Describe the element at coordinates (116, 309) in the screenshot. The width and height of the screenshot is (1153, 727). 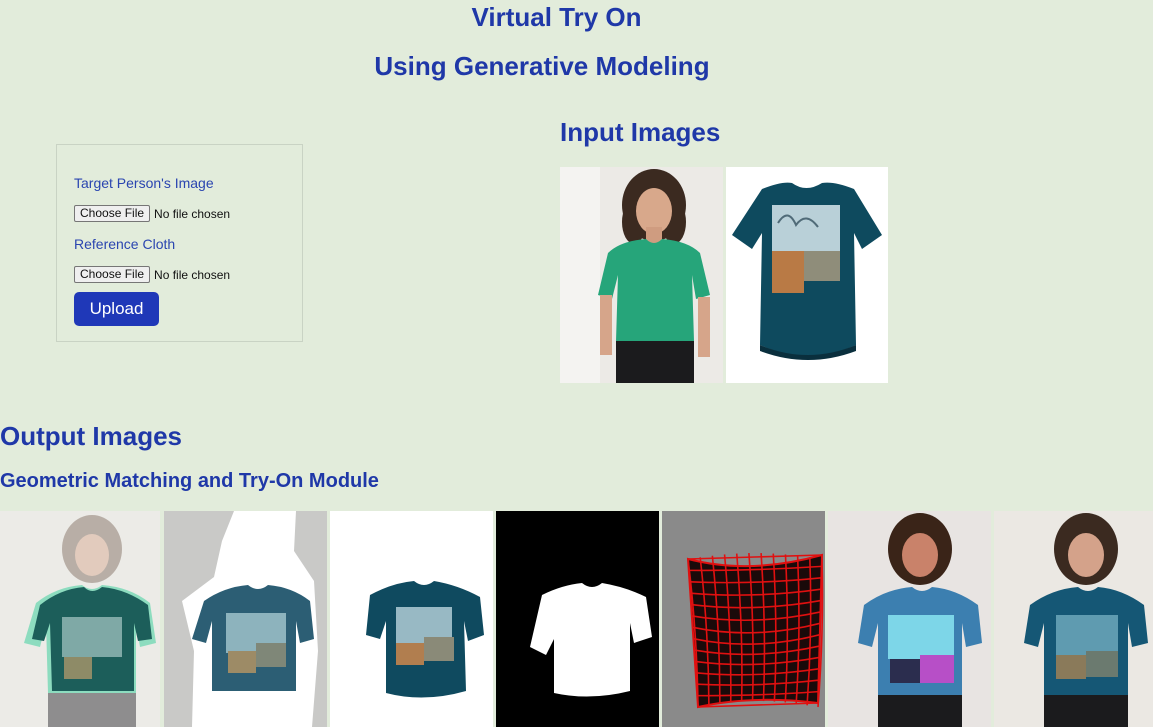
I see `upload-button: Upload` at that location.